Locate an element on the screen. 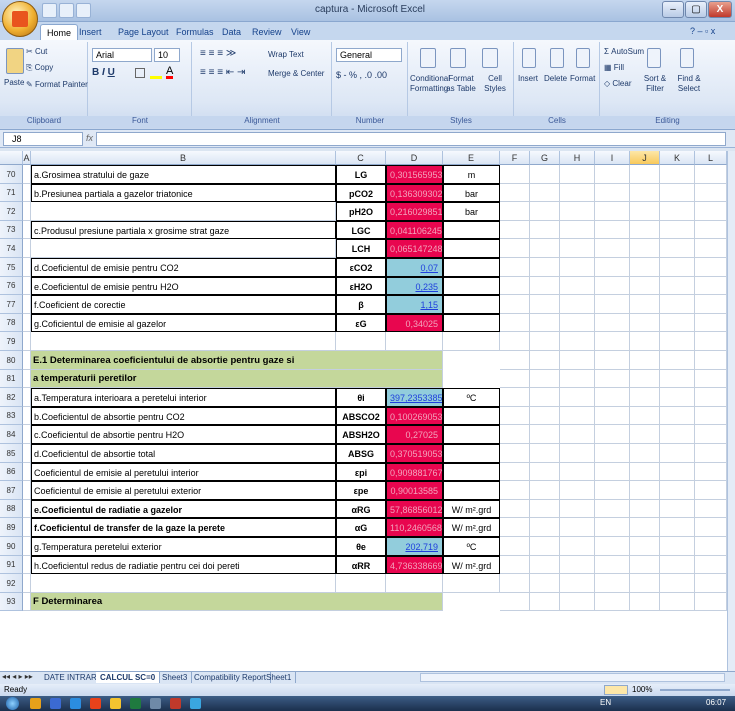 This screenshot has height=711, width=735. column-header: I is located at coordinates (612, 158).